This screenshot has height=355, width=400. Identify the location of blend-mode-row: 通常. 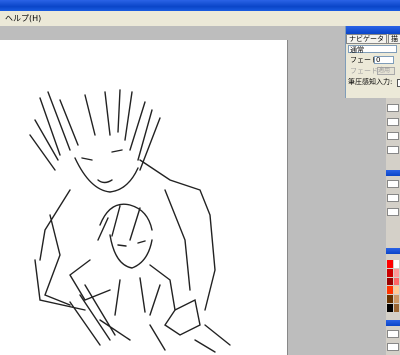
(373, 50).